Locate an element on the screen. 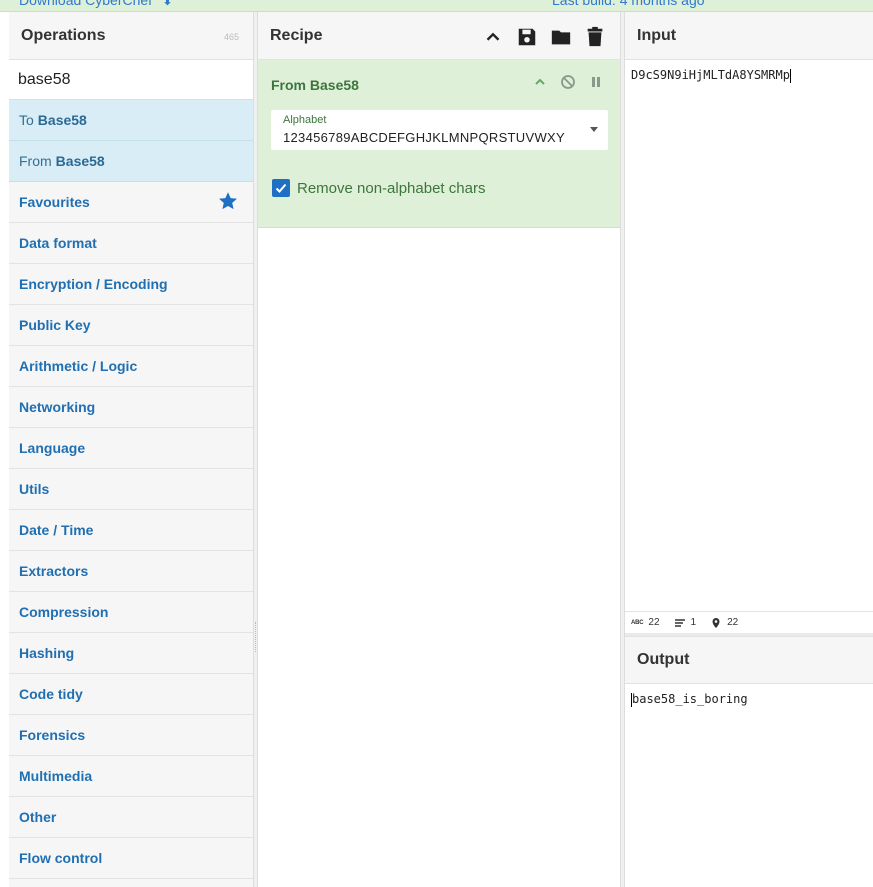 The height and width of the screenshot is (887, 873). lines-icon is located at coordinates (679, 622).